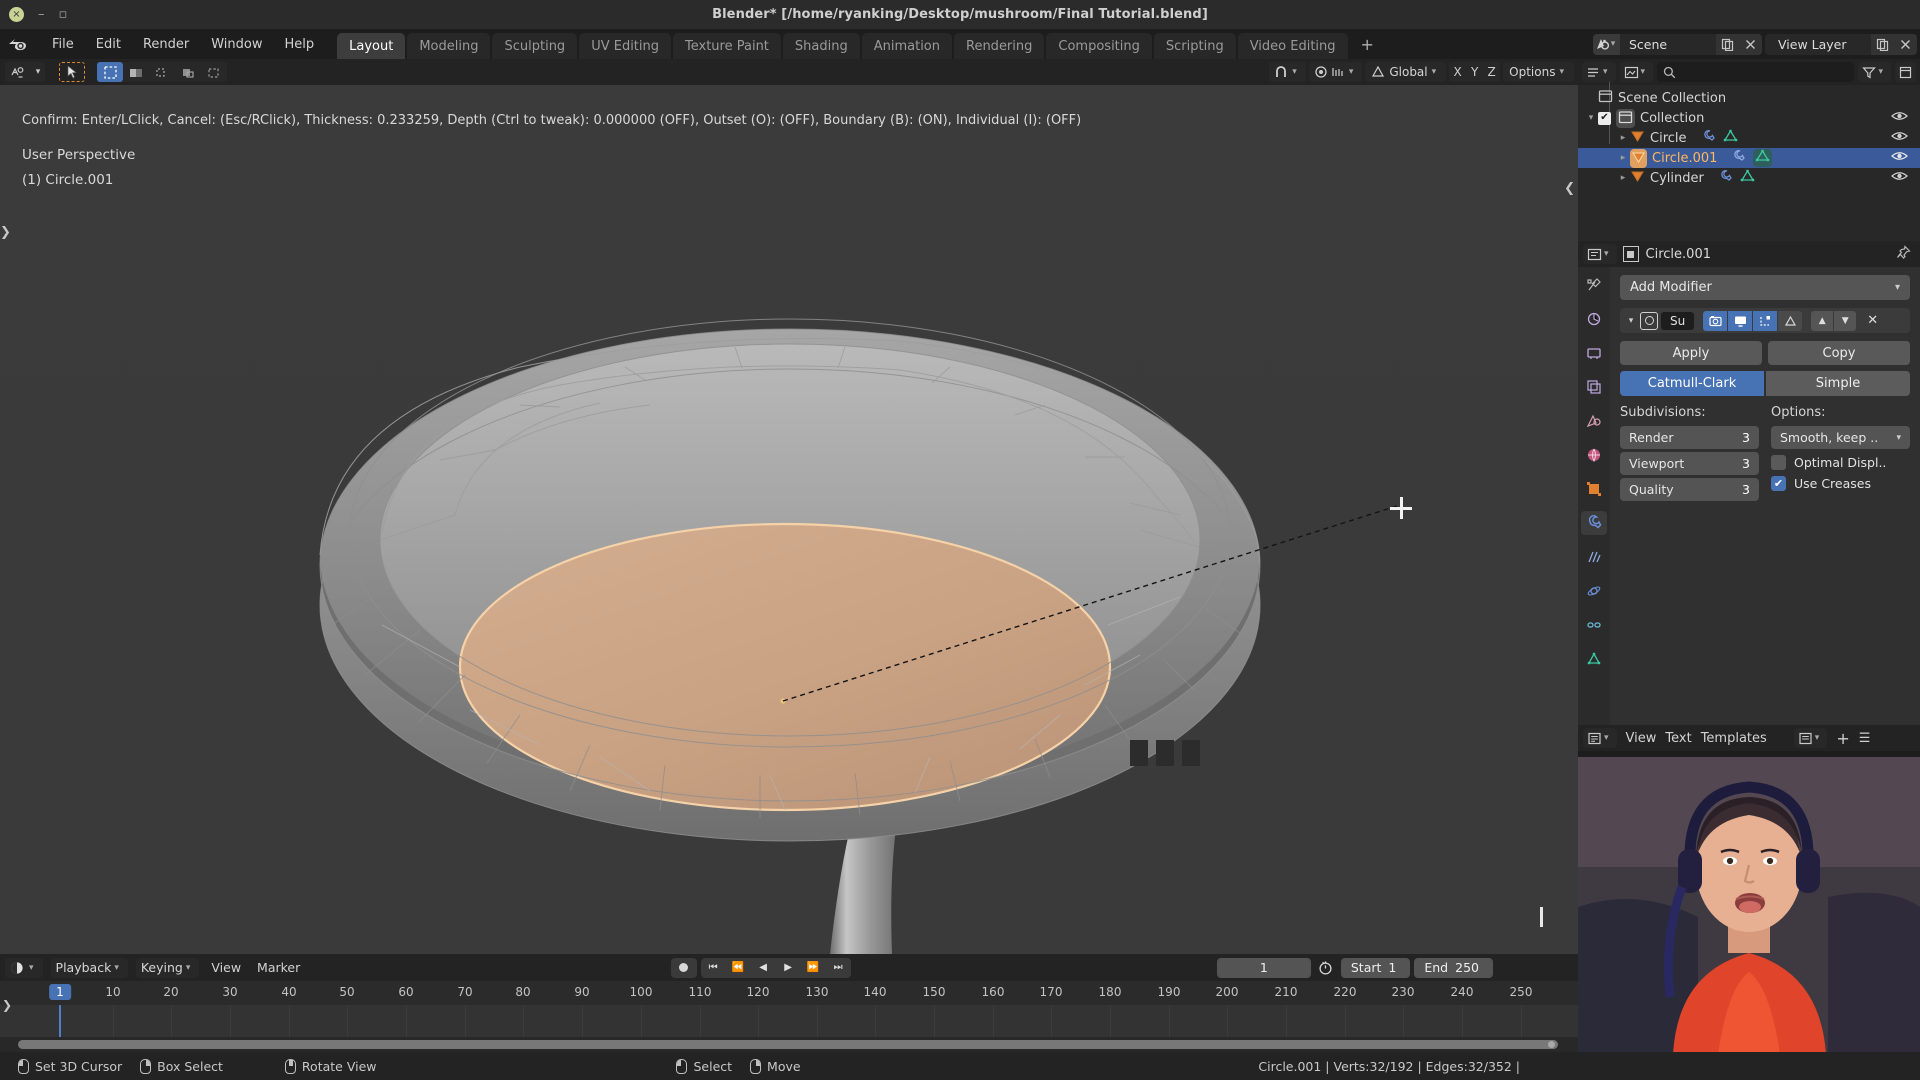 Image resolution: width=1920 pixels, height=1080 pixels. Describe the element at coordinates (1874, 72) in the screenshot. I see `outliner-filter-button: ▾` at that location.